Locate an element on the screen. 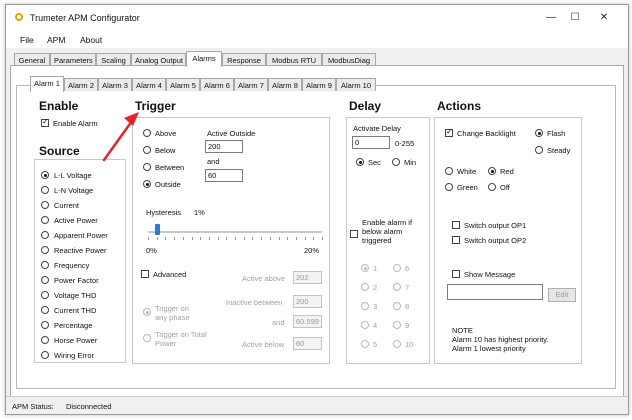 This screenshot has height=420, width=632. tab-alarm-5: Alarm 5 is located at coordinates (183, 84).